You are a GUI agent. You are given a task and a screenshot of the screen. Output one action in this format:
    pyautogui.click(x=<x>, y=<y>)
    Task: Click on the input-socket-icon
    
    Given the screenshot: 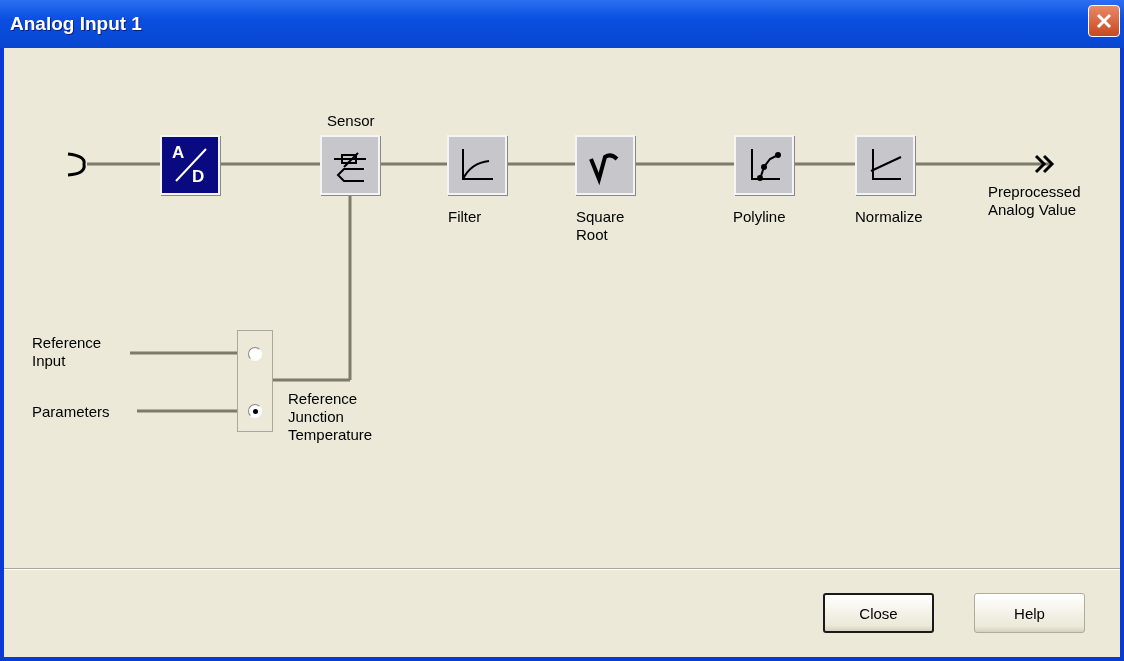 What is the action you would take?
    pyautogui.click(x=76, y=164)
    